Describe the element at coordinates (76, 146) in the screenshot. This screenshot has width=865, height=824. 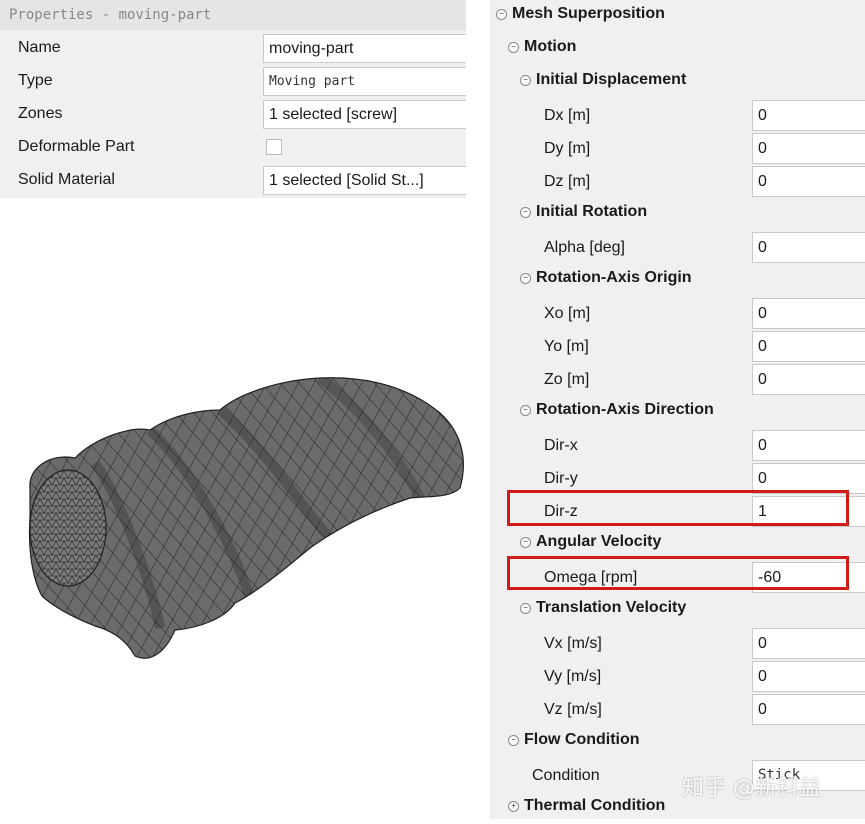
I see `property-label: Deformable Part` at that location.